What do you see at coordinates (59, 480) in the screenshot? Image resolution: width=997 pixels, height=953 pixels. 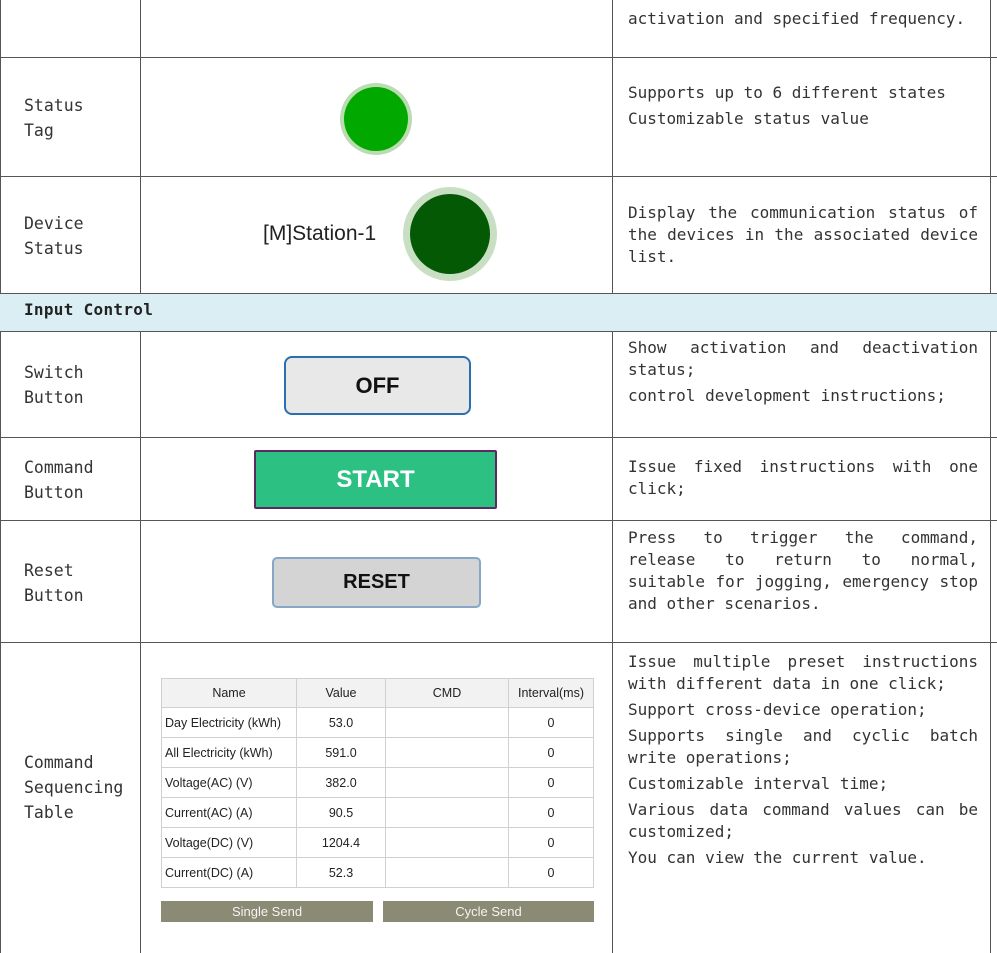 I see `command-button-name: Command Button` at bounding box center [59, 480].